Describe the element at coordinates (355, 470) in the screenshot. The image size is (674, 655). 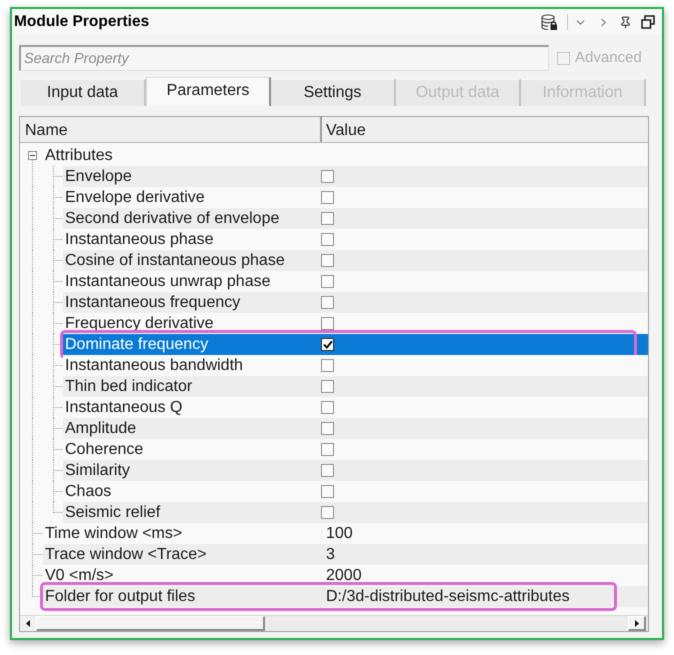
I see `property-row: Similarity` at that location.